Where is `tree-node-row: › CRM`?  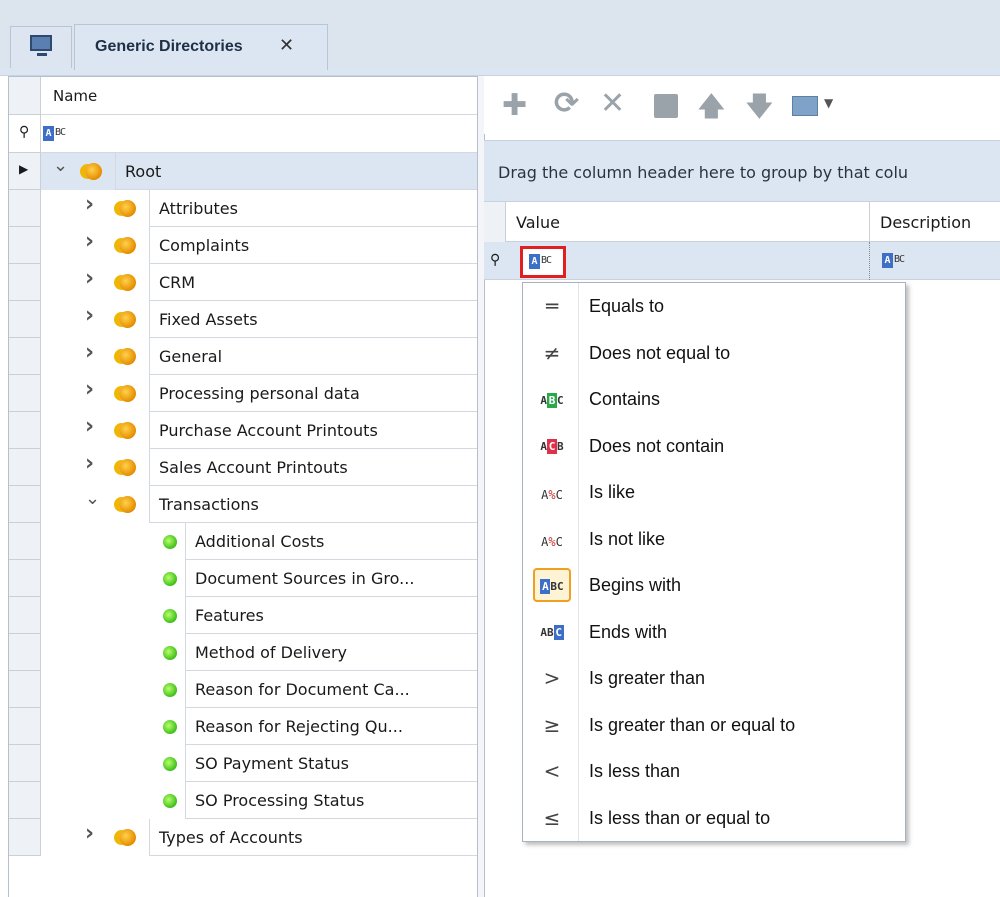 tree-node-row: › CRM is located at coordinates (243, 282).